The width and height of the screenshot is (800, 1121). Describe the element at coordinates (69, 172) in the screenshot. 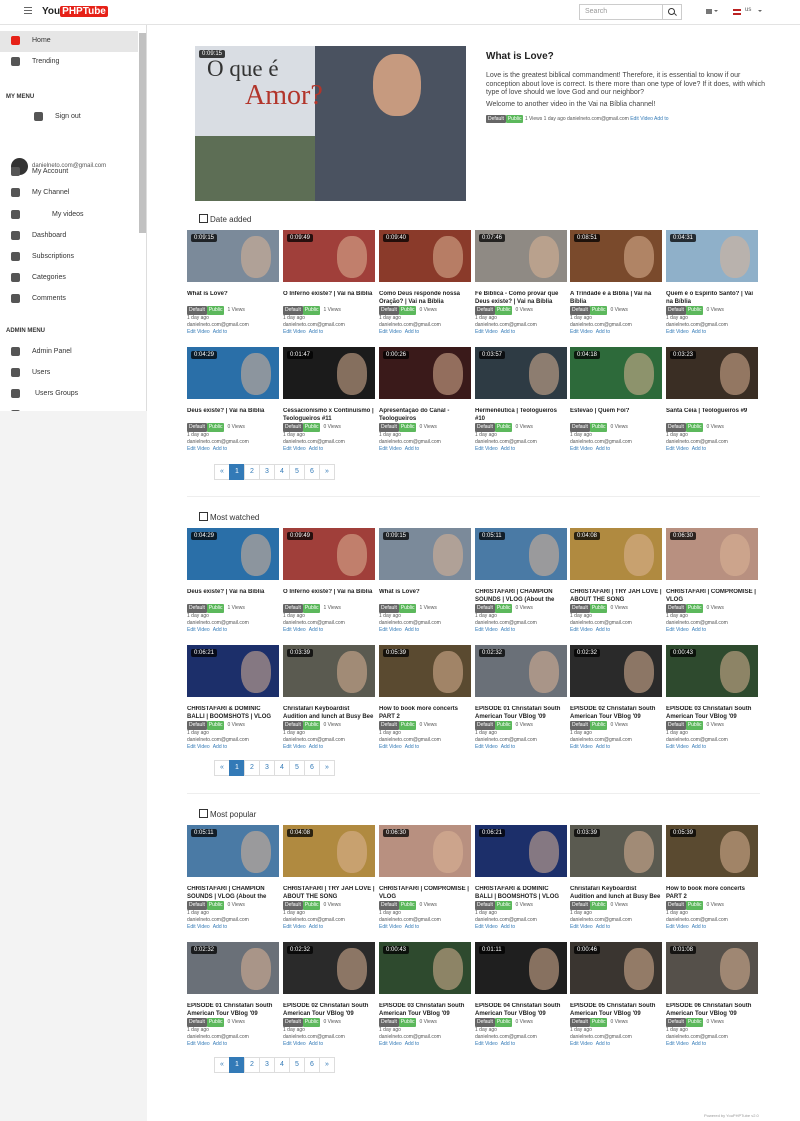

I see `sidebar-item-my-account: My Account` at that location.